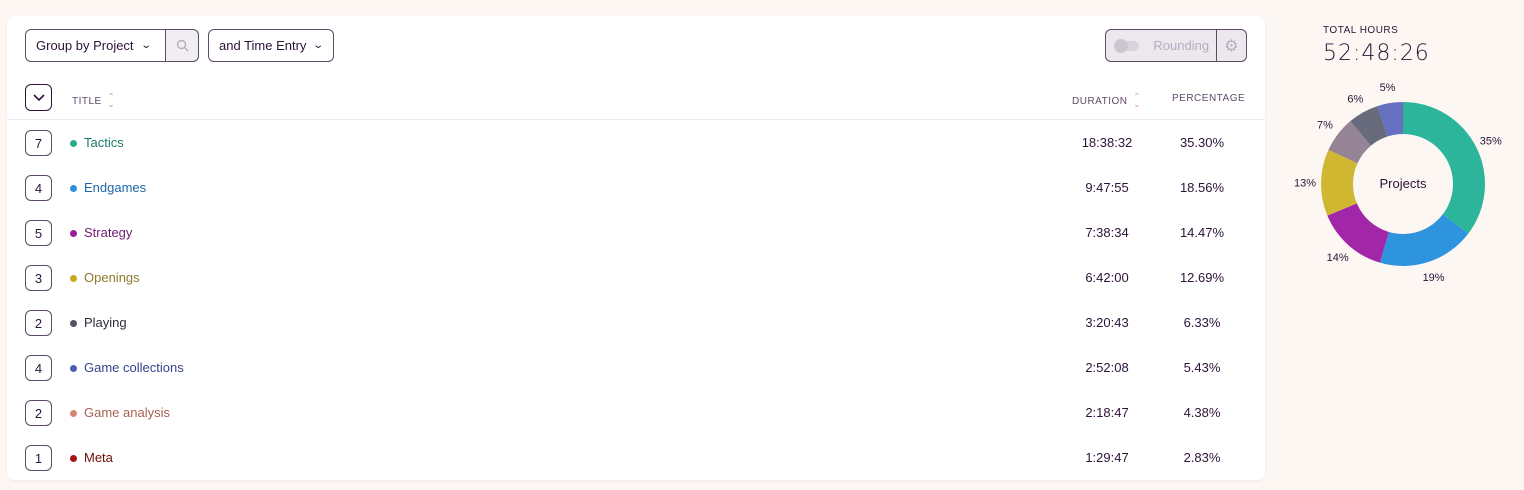 This screenshot has width=1524, height=490. I want to click on project-duration: 18:38:32, so click(1107, 142).